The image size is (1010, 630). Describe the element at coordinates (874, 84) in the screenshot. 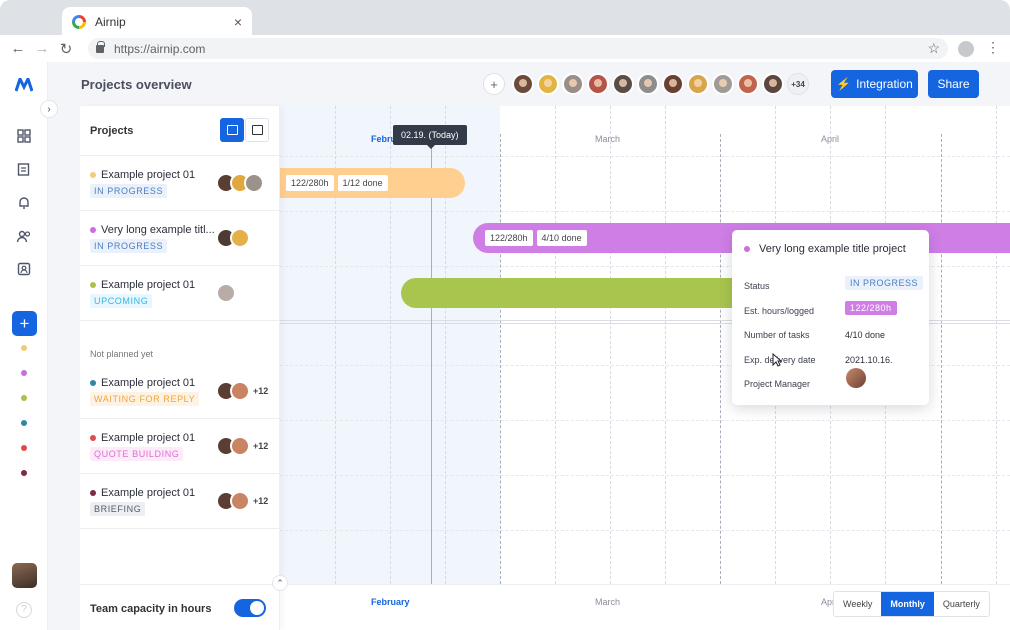

I see `integration-button: ⚡ Integration` at that location.